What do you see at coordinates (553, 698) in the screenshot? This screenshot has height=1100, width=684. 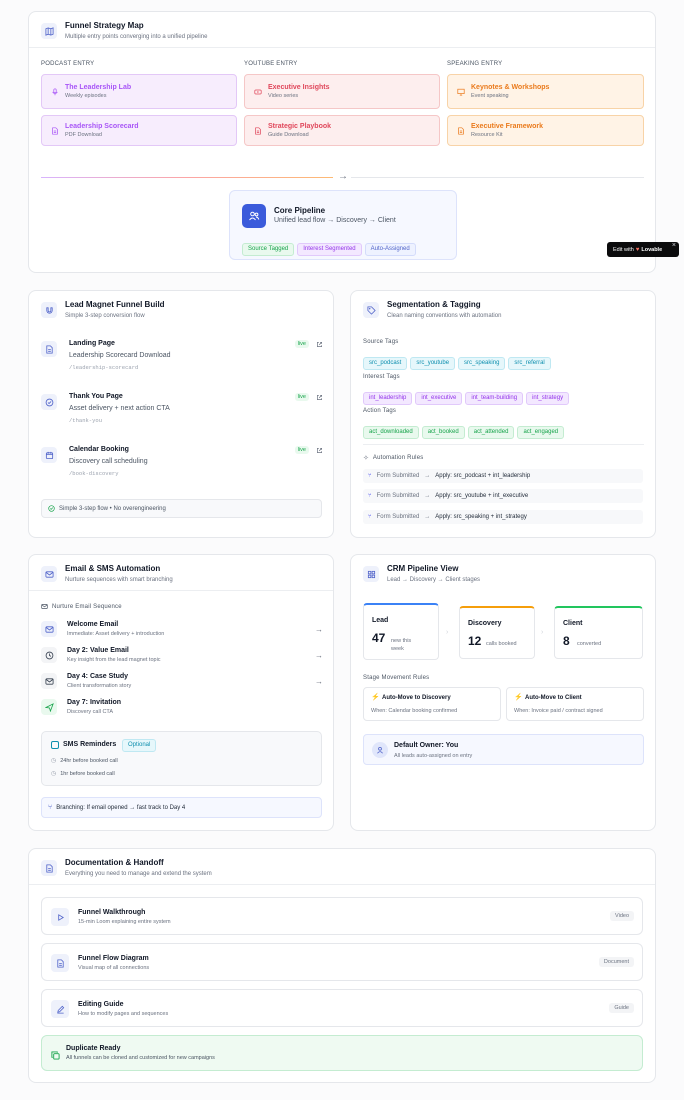 I see `rule-title: Auto-Move to Client` at bounding box center [553, 698].